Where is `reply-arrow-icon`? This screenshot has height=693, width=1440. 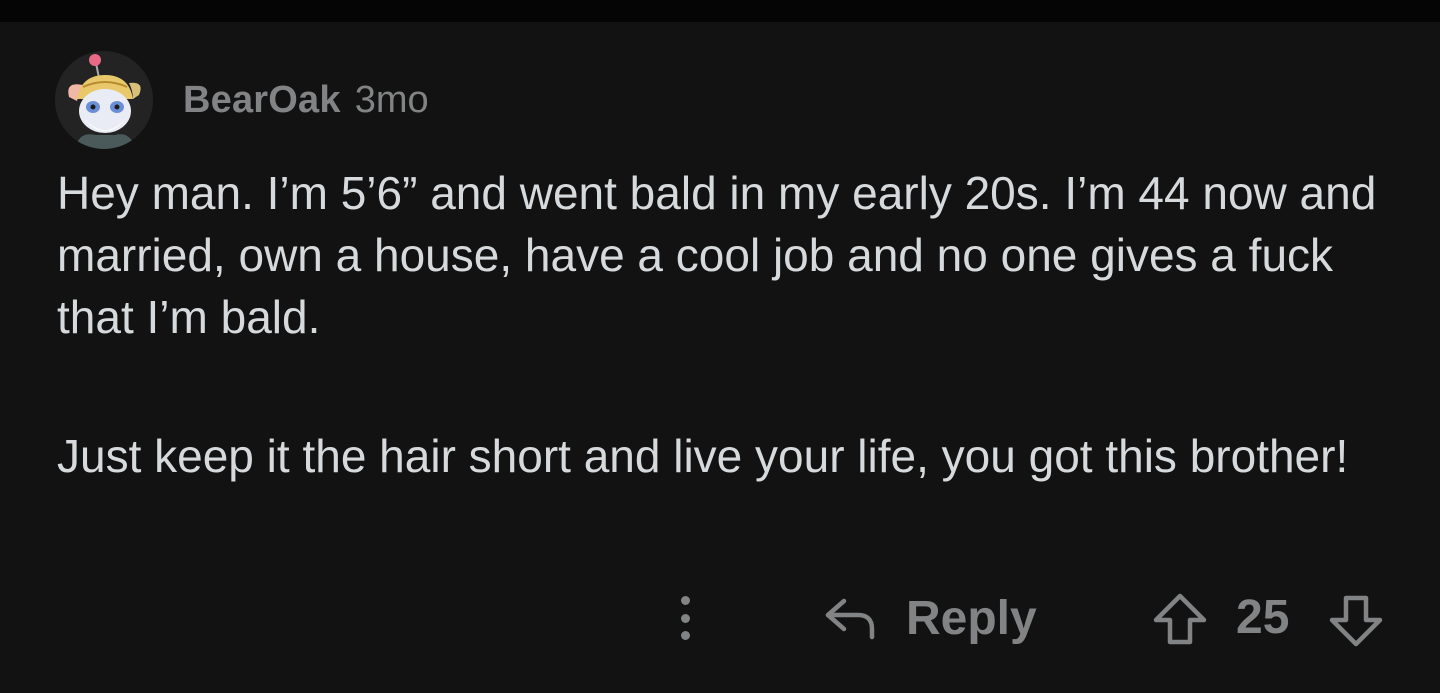
reply-arrow-icon is located at coordinates (850, 619).